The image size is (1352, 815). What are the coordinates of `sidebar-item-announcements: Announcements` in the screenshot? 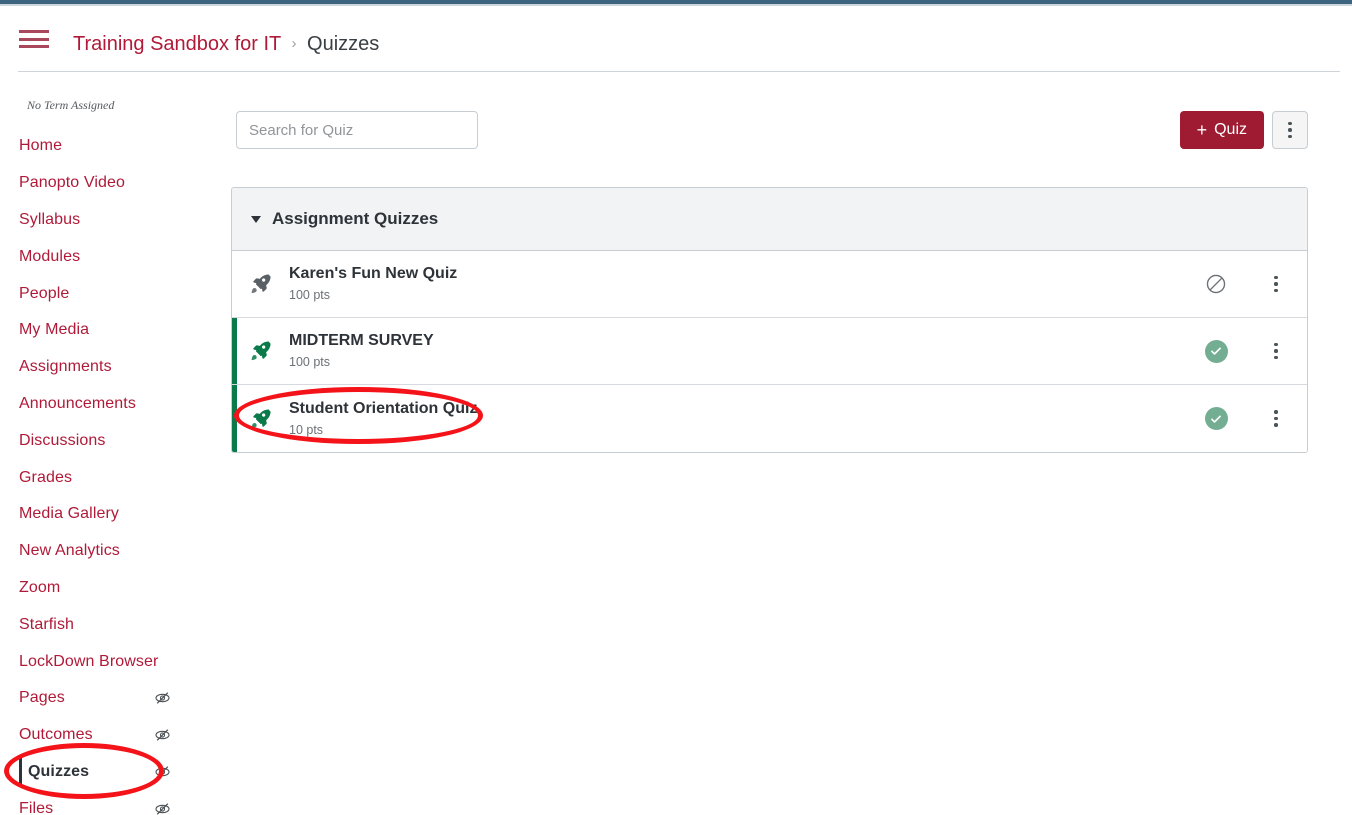 It's located at (115, 404).